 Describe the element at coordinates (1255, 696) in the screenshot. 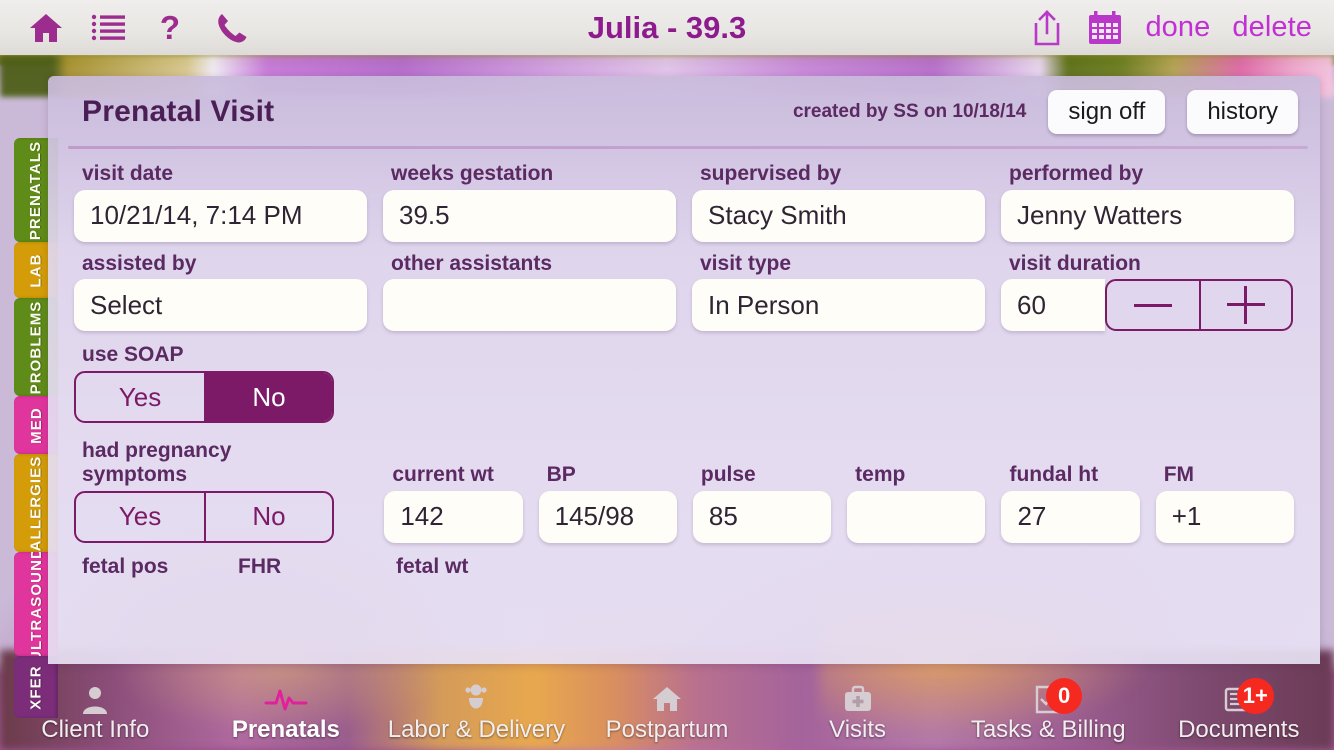

I see `nav-badge: 1+` at that location.